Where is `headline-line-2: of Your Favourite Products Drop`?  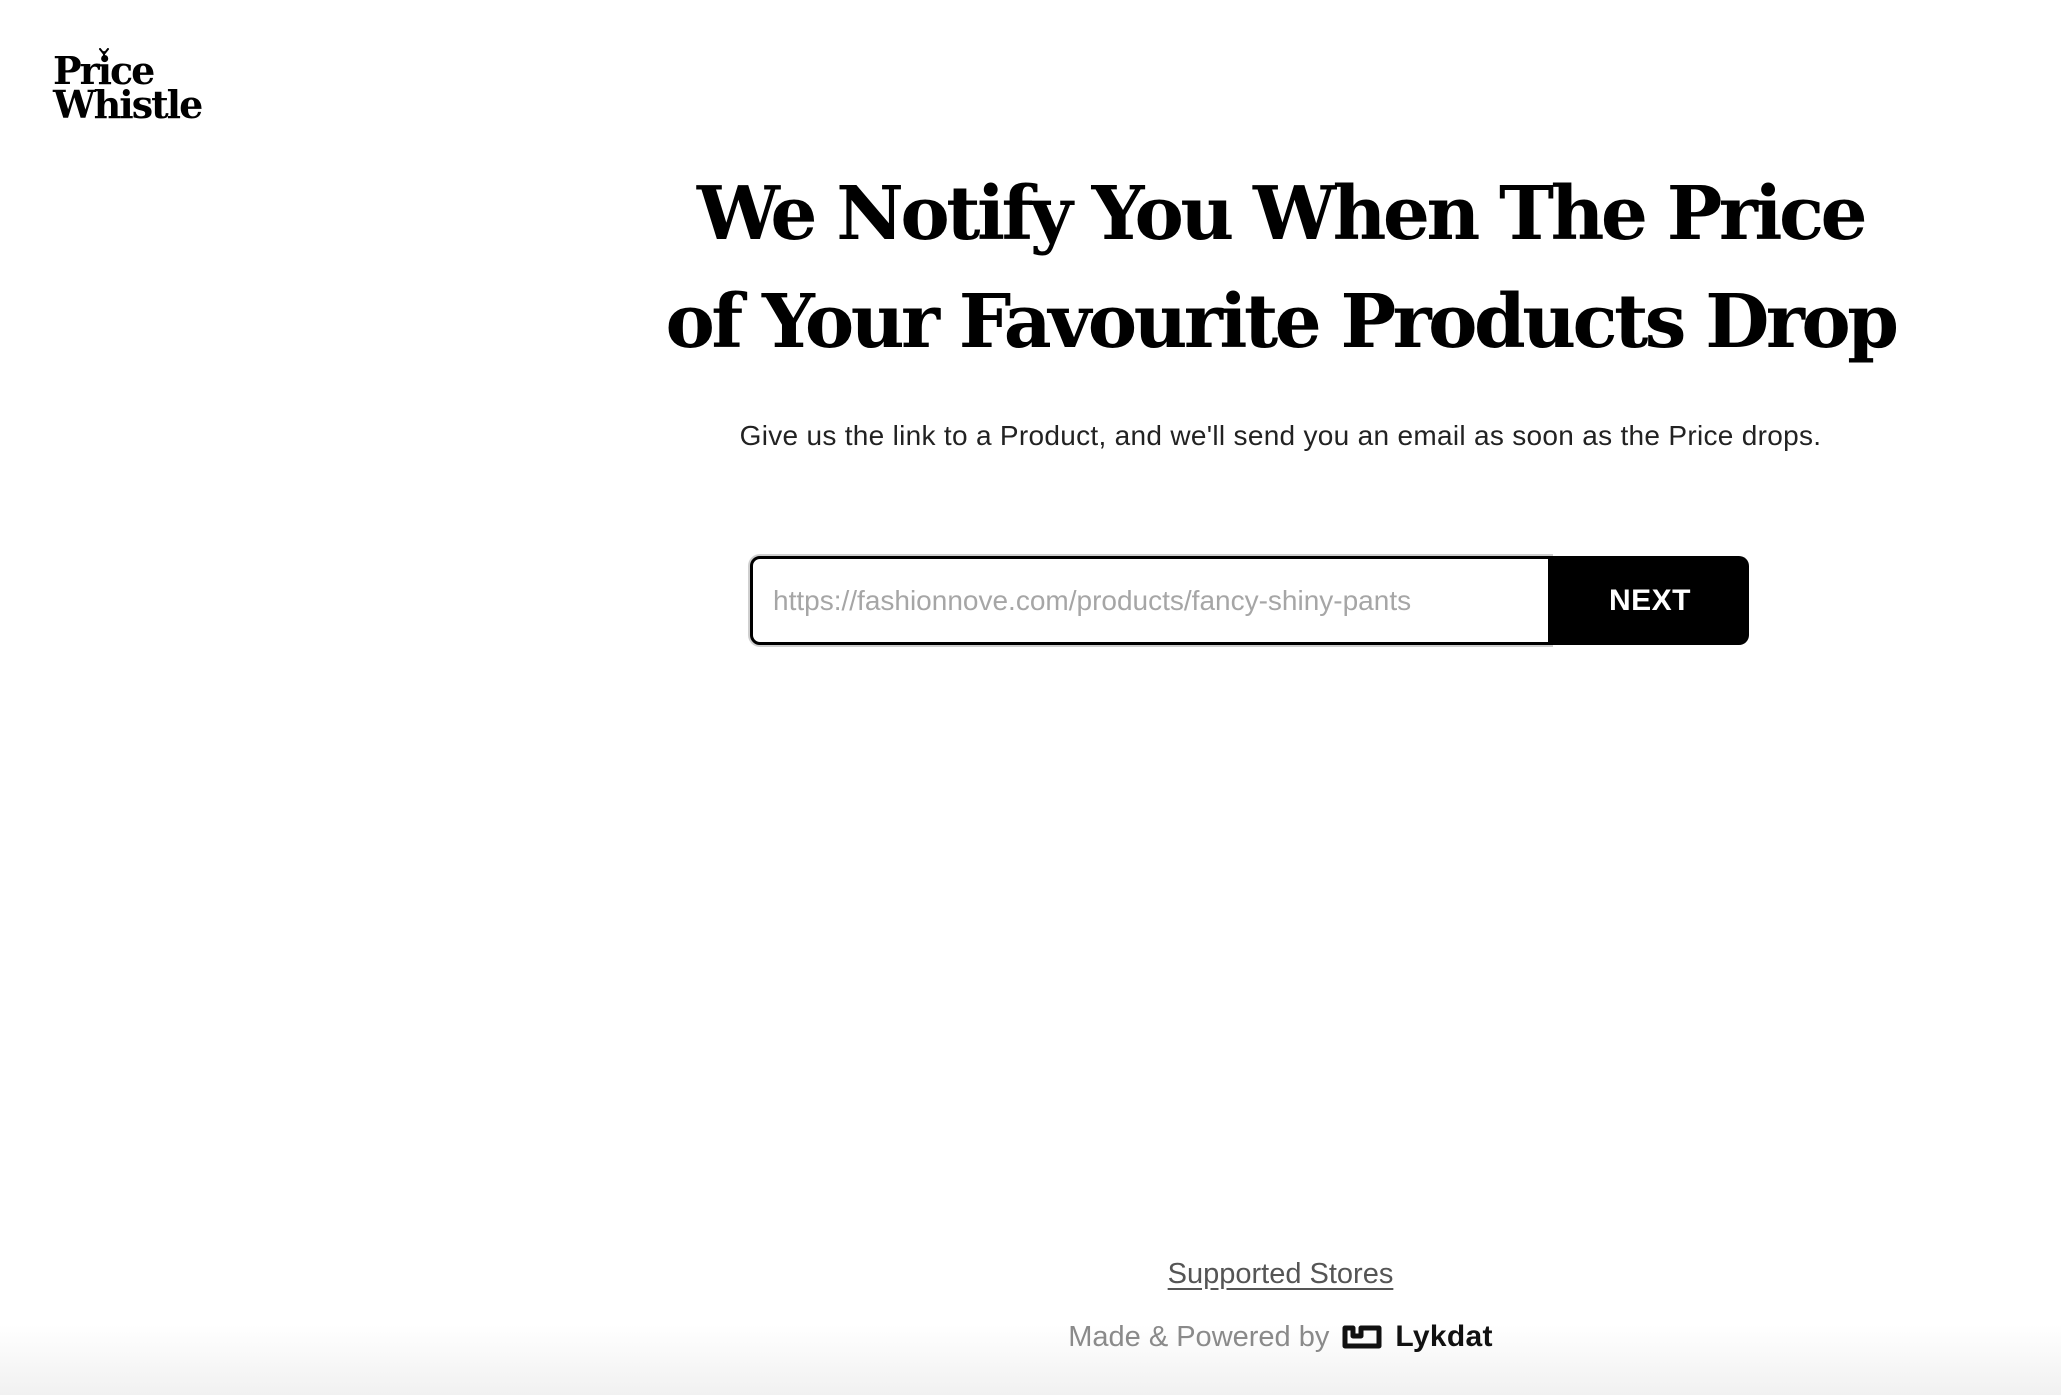
headline-line-2: of Your Favourite Products Drop is located at coordinates (1282, 322).